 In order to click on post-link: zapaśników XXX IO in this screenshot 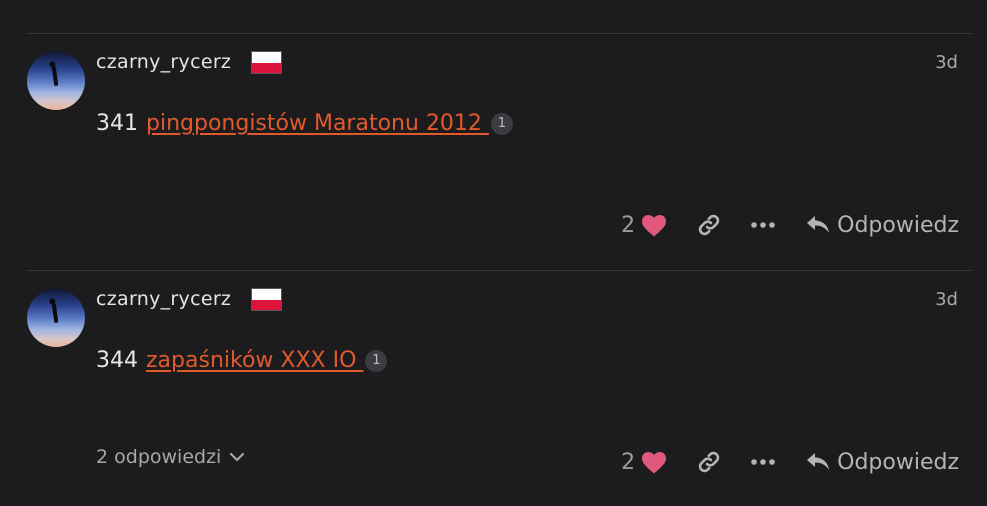, I will do `click(254, 360)`.